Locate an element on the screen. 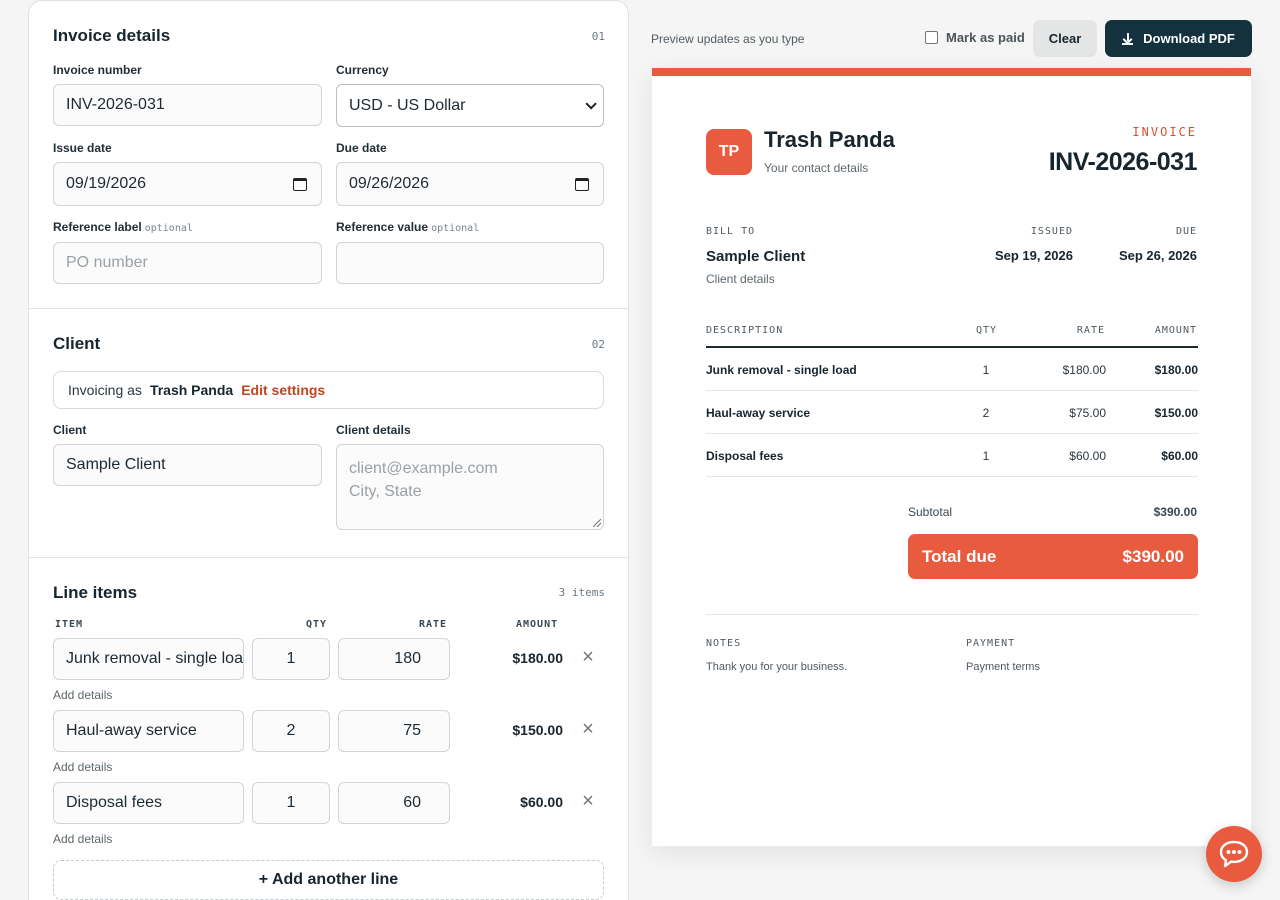  row-description: Haul-away service is located at coordinates (758, 413).